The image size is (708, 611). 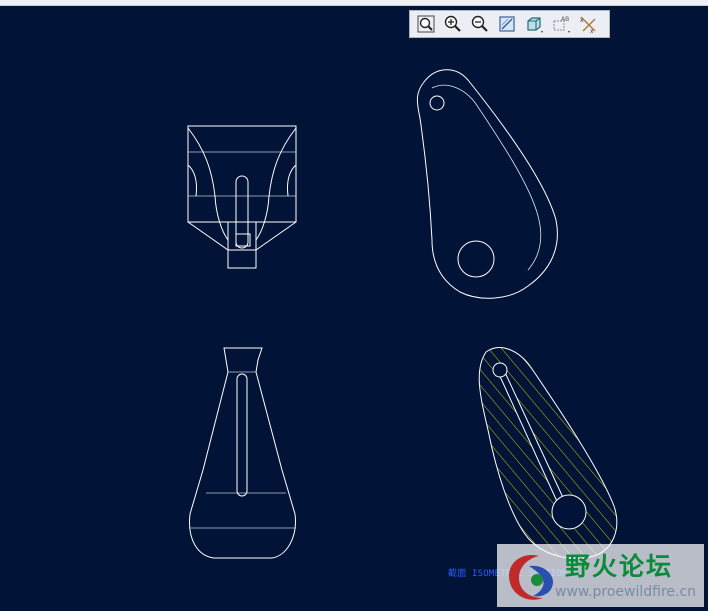 What do you see at coordinates (619, 566) in the screenshot?
I see `watermark-title: 野火论坛` at bounding box center [619, 566].